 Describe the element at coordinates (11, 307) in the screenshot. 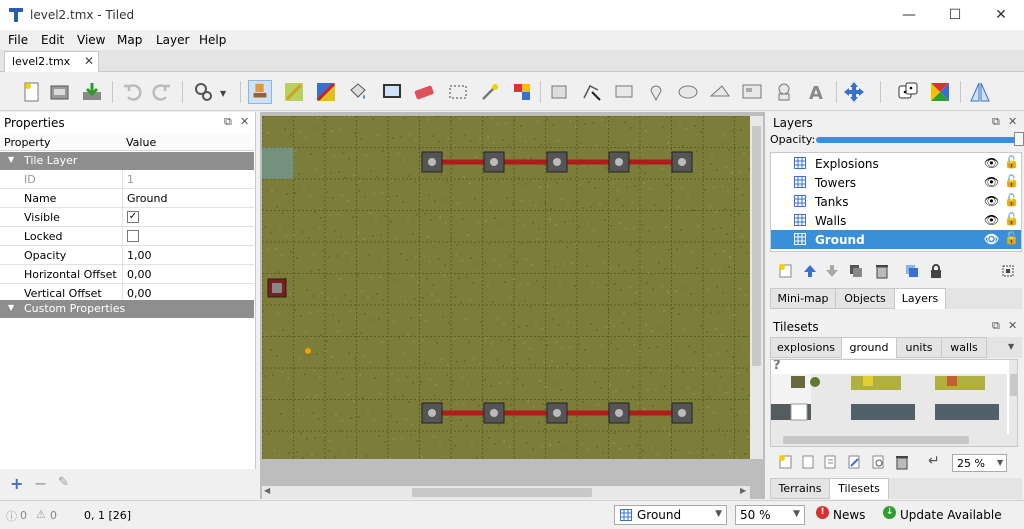

I see `collapse-triangle-icon: ▼` at that location.